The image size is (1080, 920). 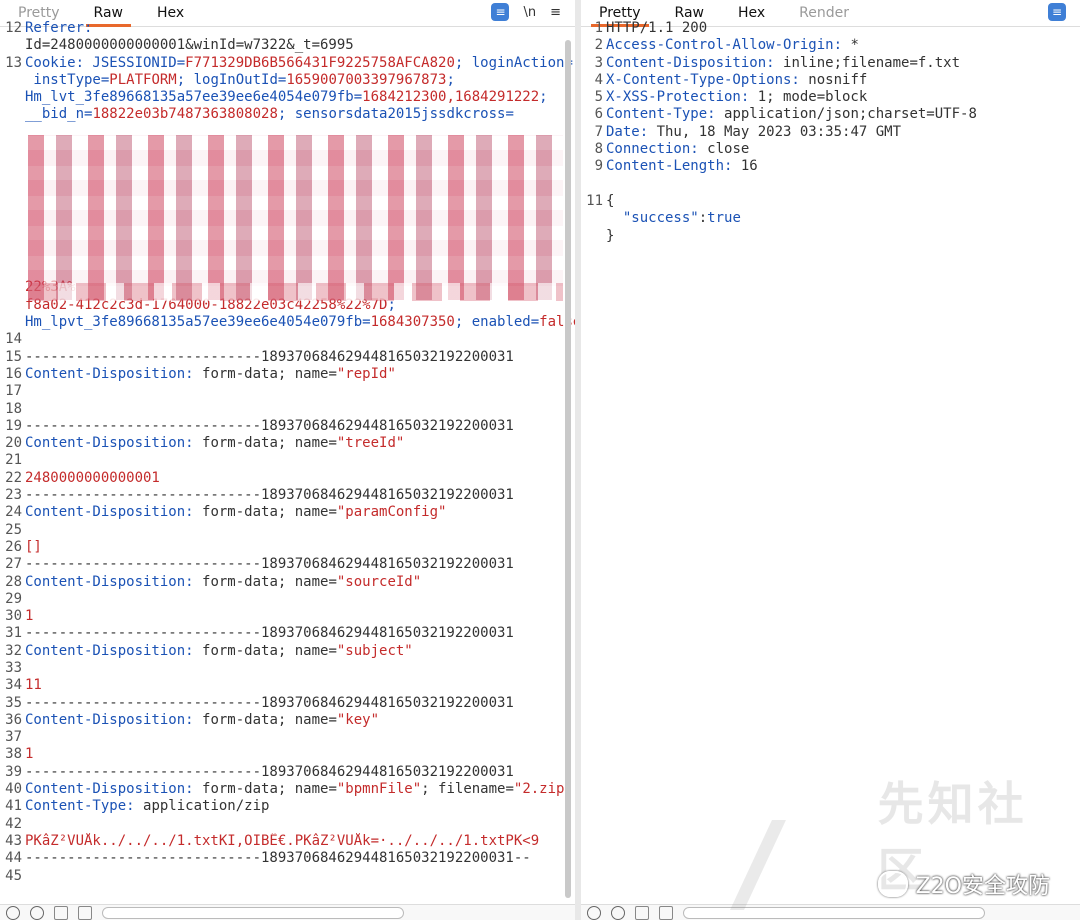 I want to click on line-text: X-XSS-Protection: 1; mode=block, so click(x=843, y=97).